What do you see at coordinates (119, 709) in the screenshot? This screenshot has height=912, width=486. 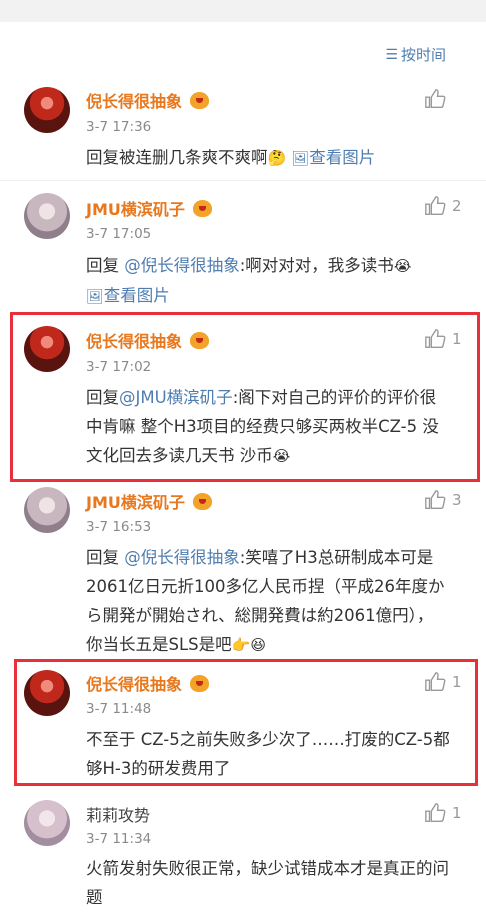 I see `comment-time: 3-7 11:48` at bounding box center [119, 709].